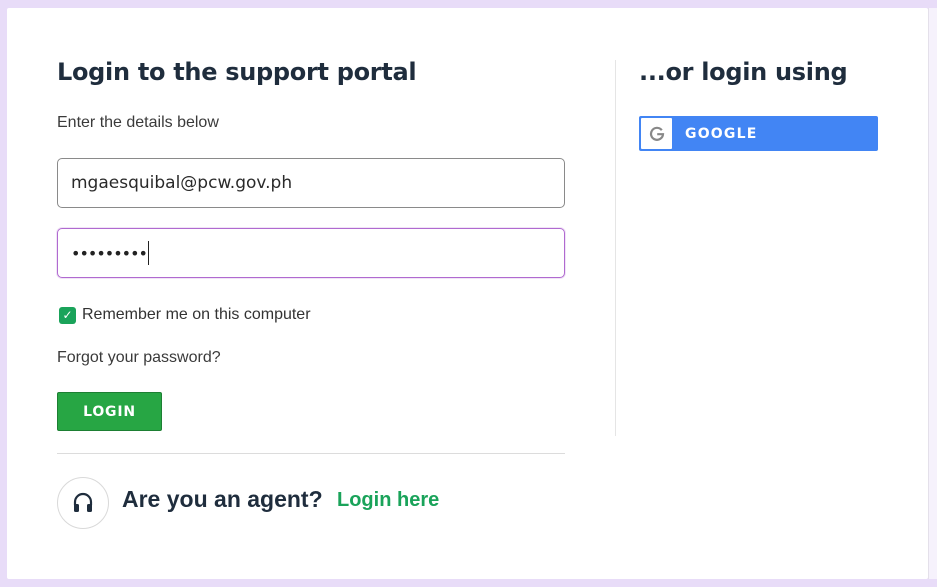 This screenshot has height=587, width=937. Describe the element at coordinates (721, 133) in the screenshot. I see `google-button-label: GOOGLE` at that location.